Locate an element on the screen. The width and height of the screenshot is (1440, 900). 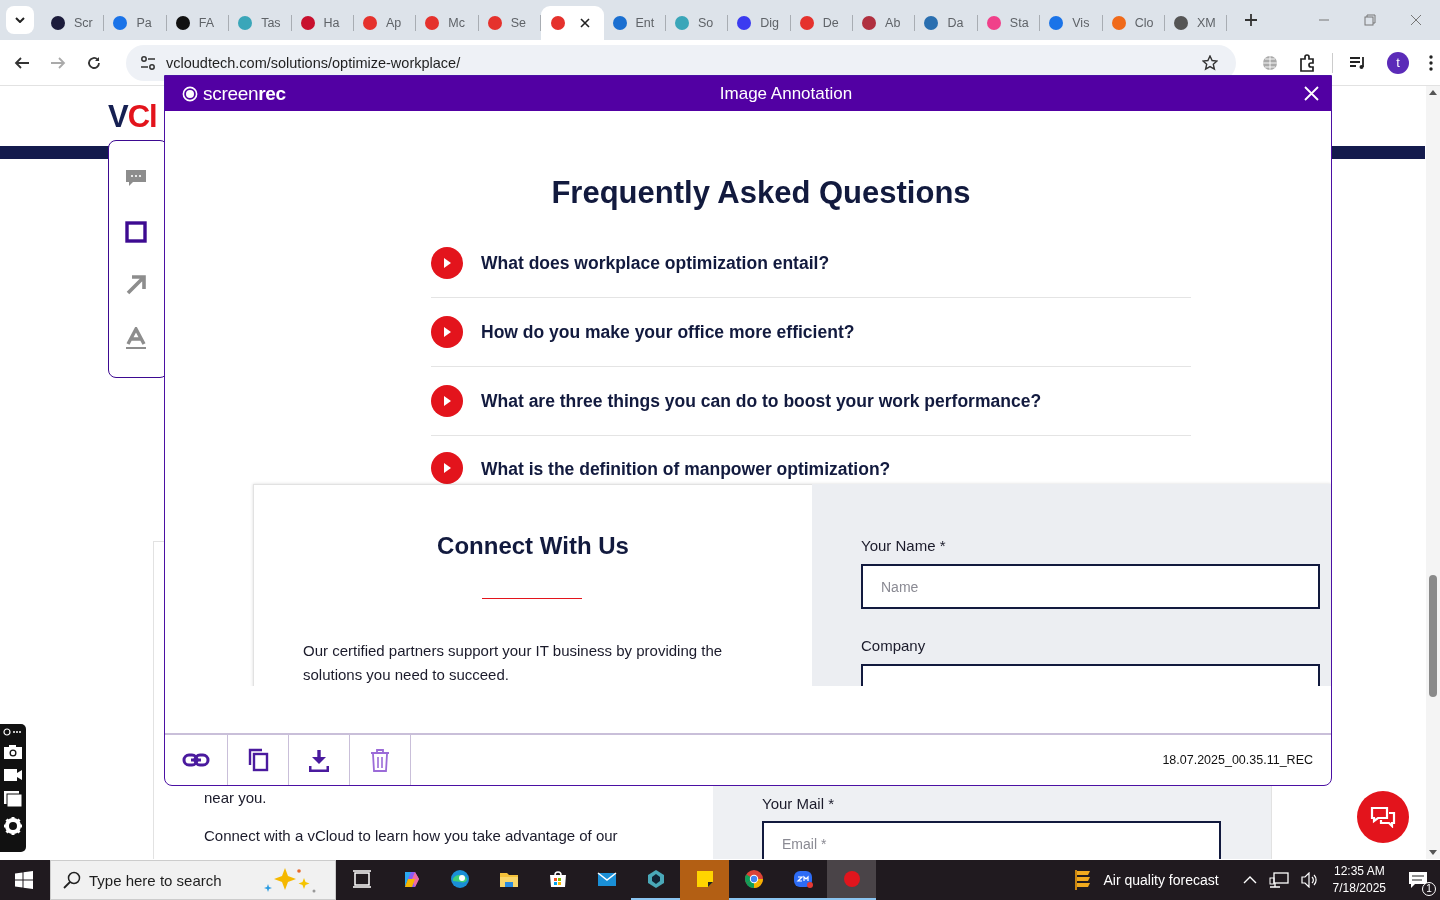
chevron-up-icon is located at coordinates (1249, 880).